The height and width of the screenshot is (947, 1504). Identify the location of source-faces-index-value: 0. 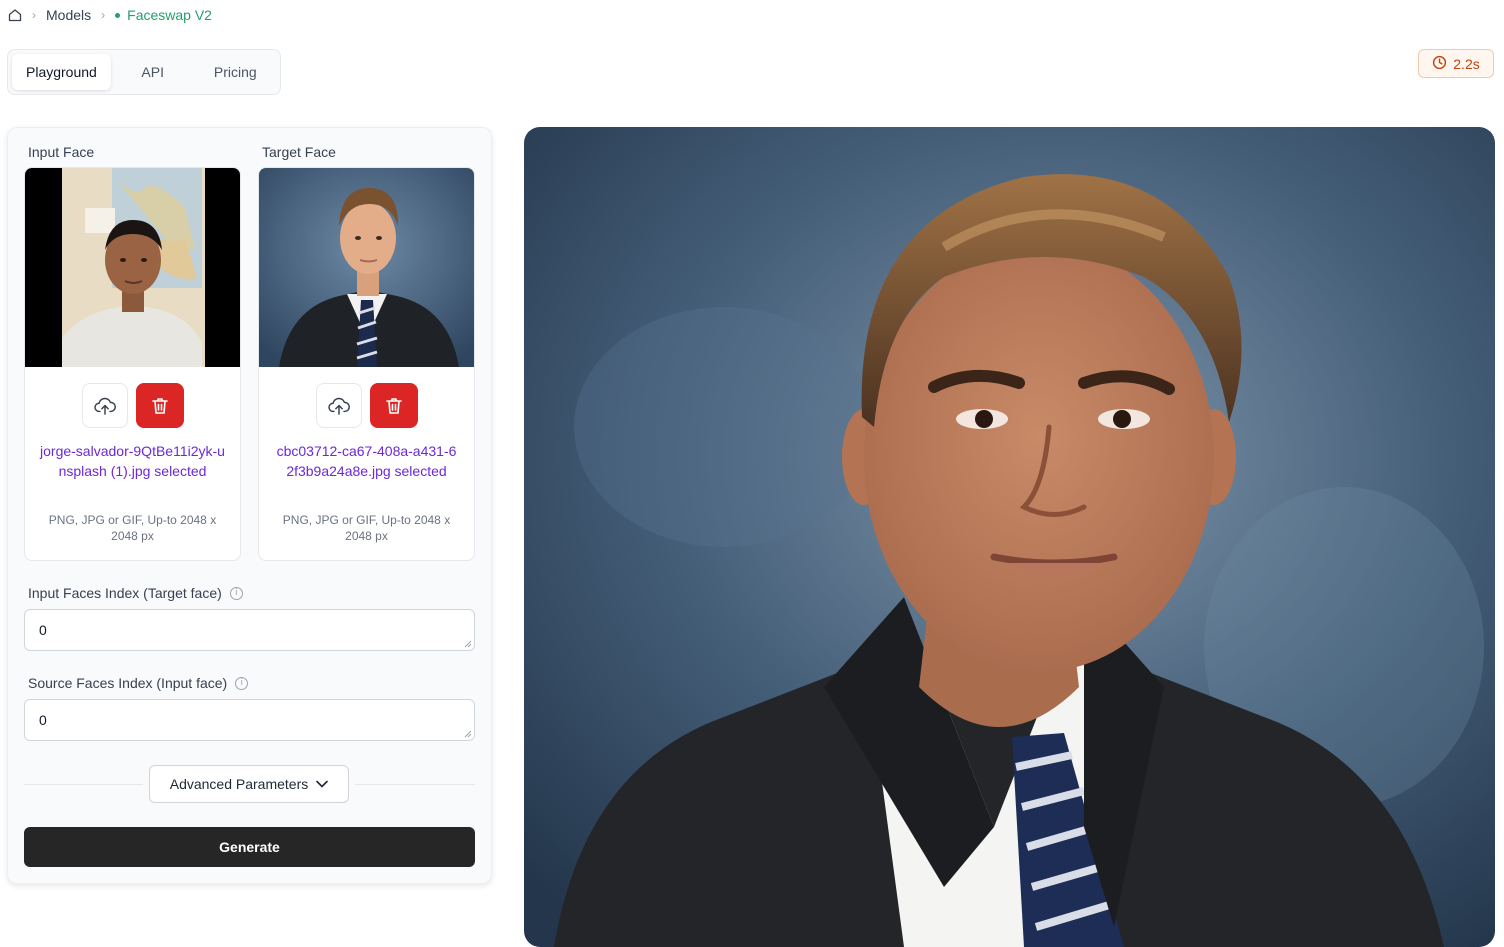
(43, 720).